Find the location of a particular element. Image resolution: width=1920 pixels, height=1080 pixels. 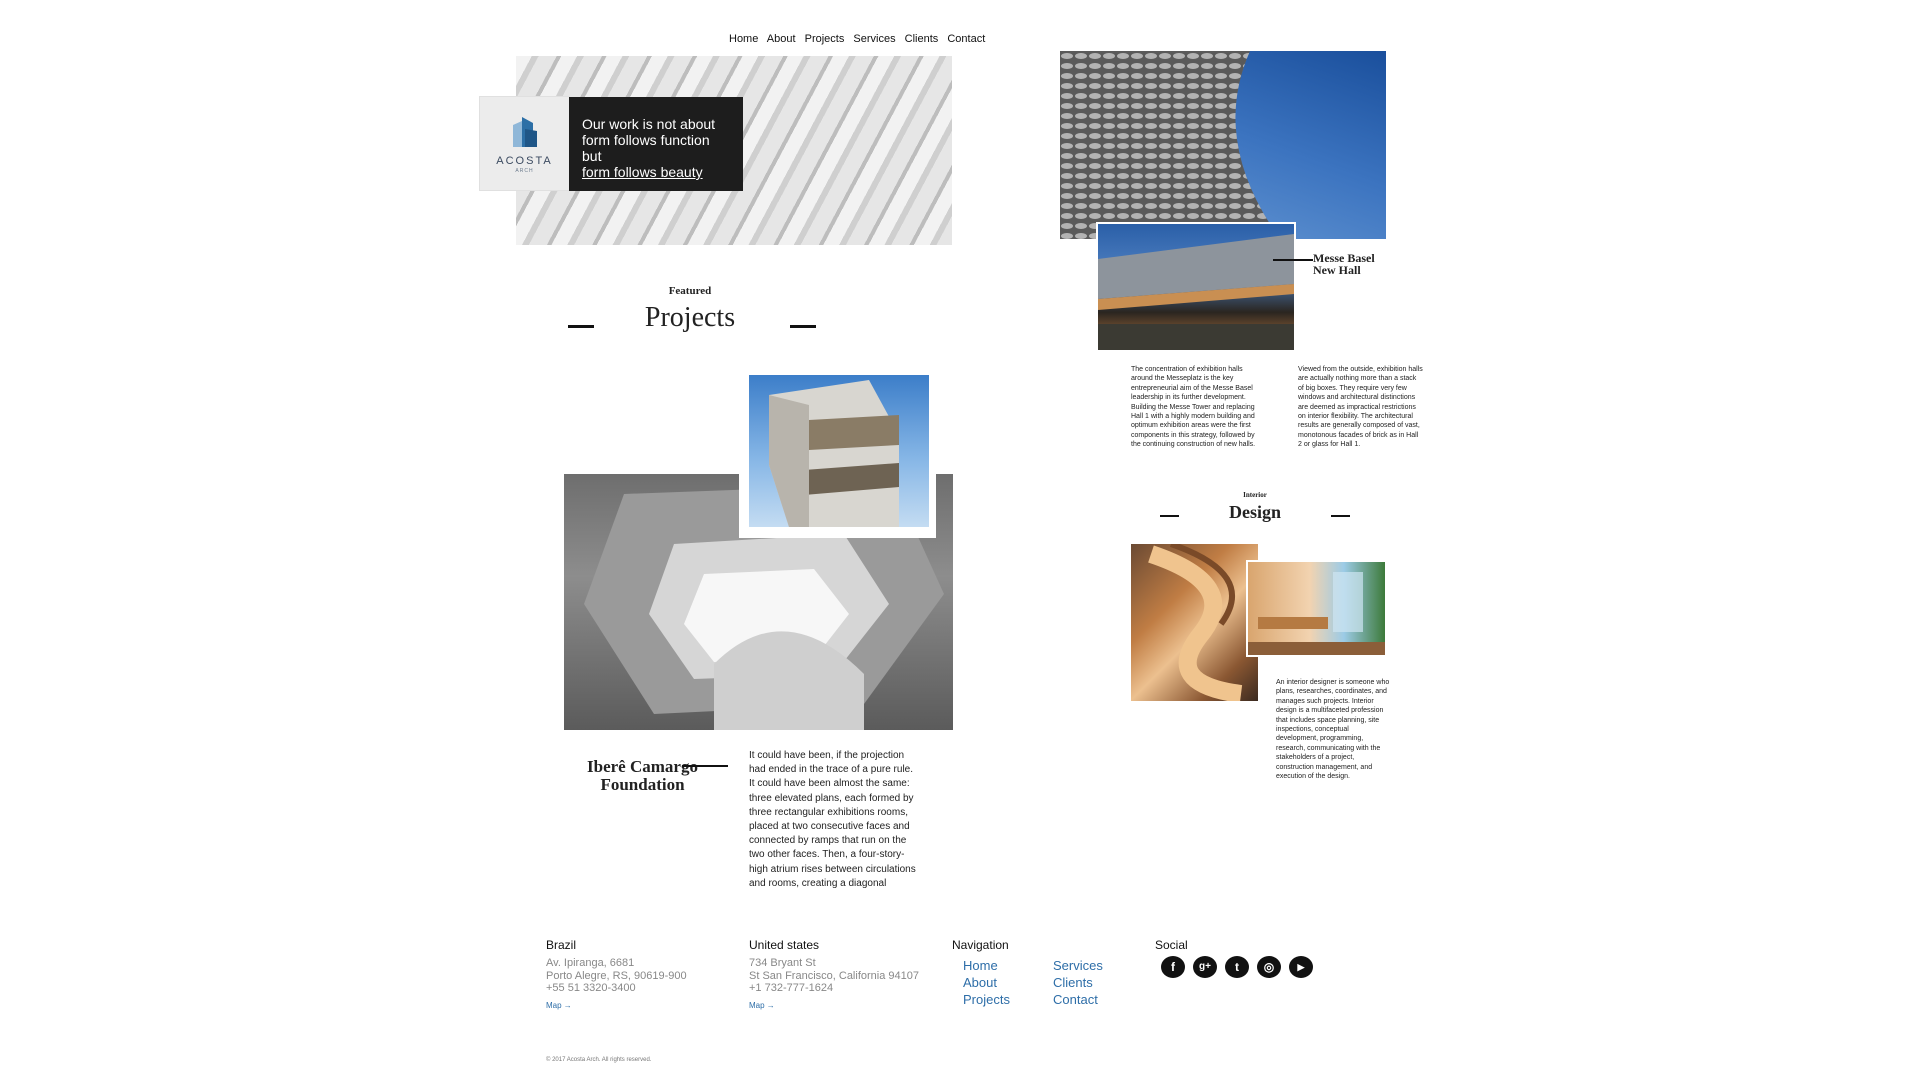

brazil-address-line-1: Av. Ipiranga, 6681 is located at coordinates (590, 963).